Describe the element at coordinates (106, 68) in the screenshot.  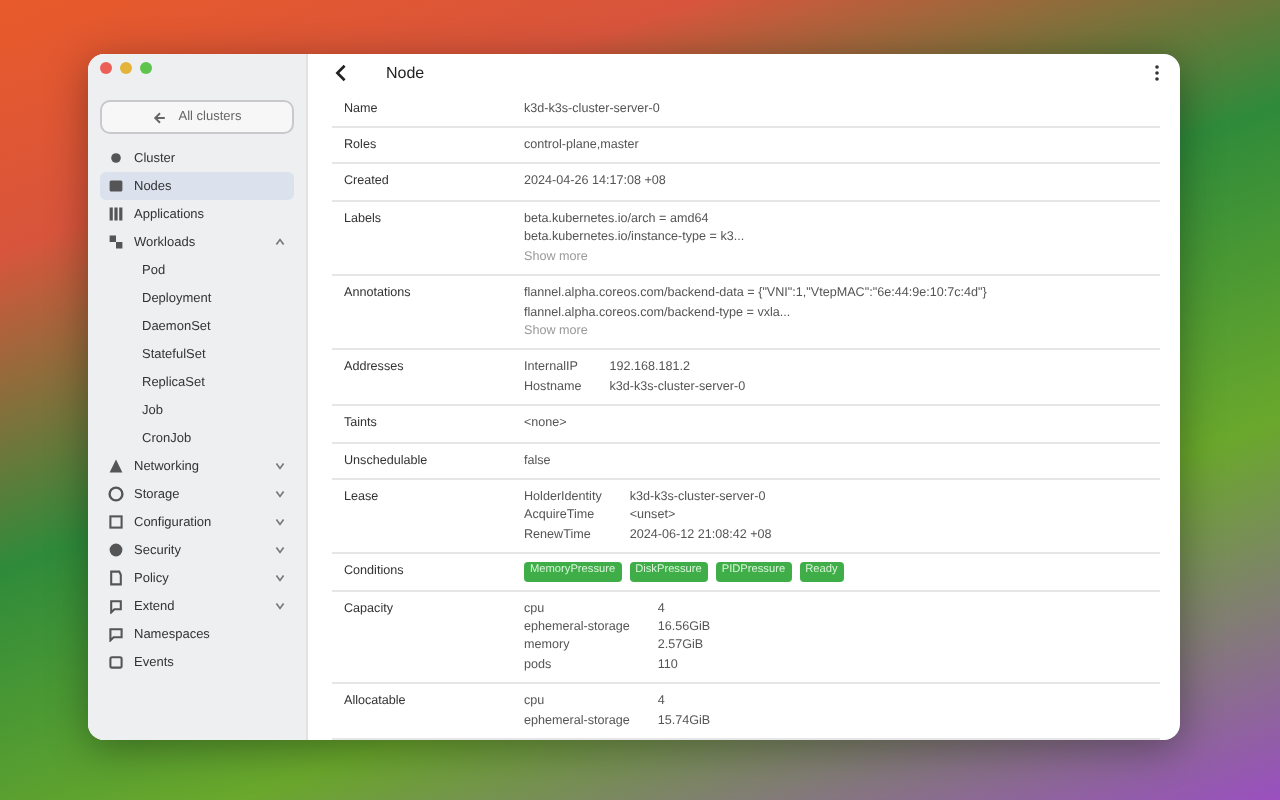
I see `close-icon` at that location.